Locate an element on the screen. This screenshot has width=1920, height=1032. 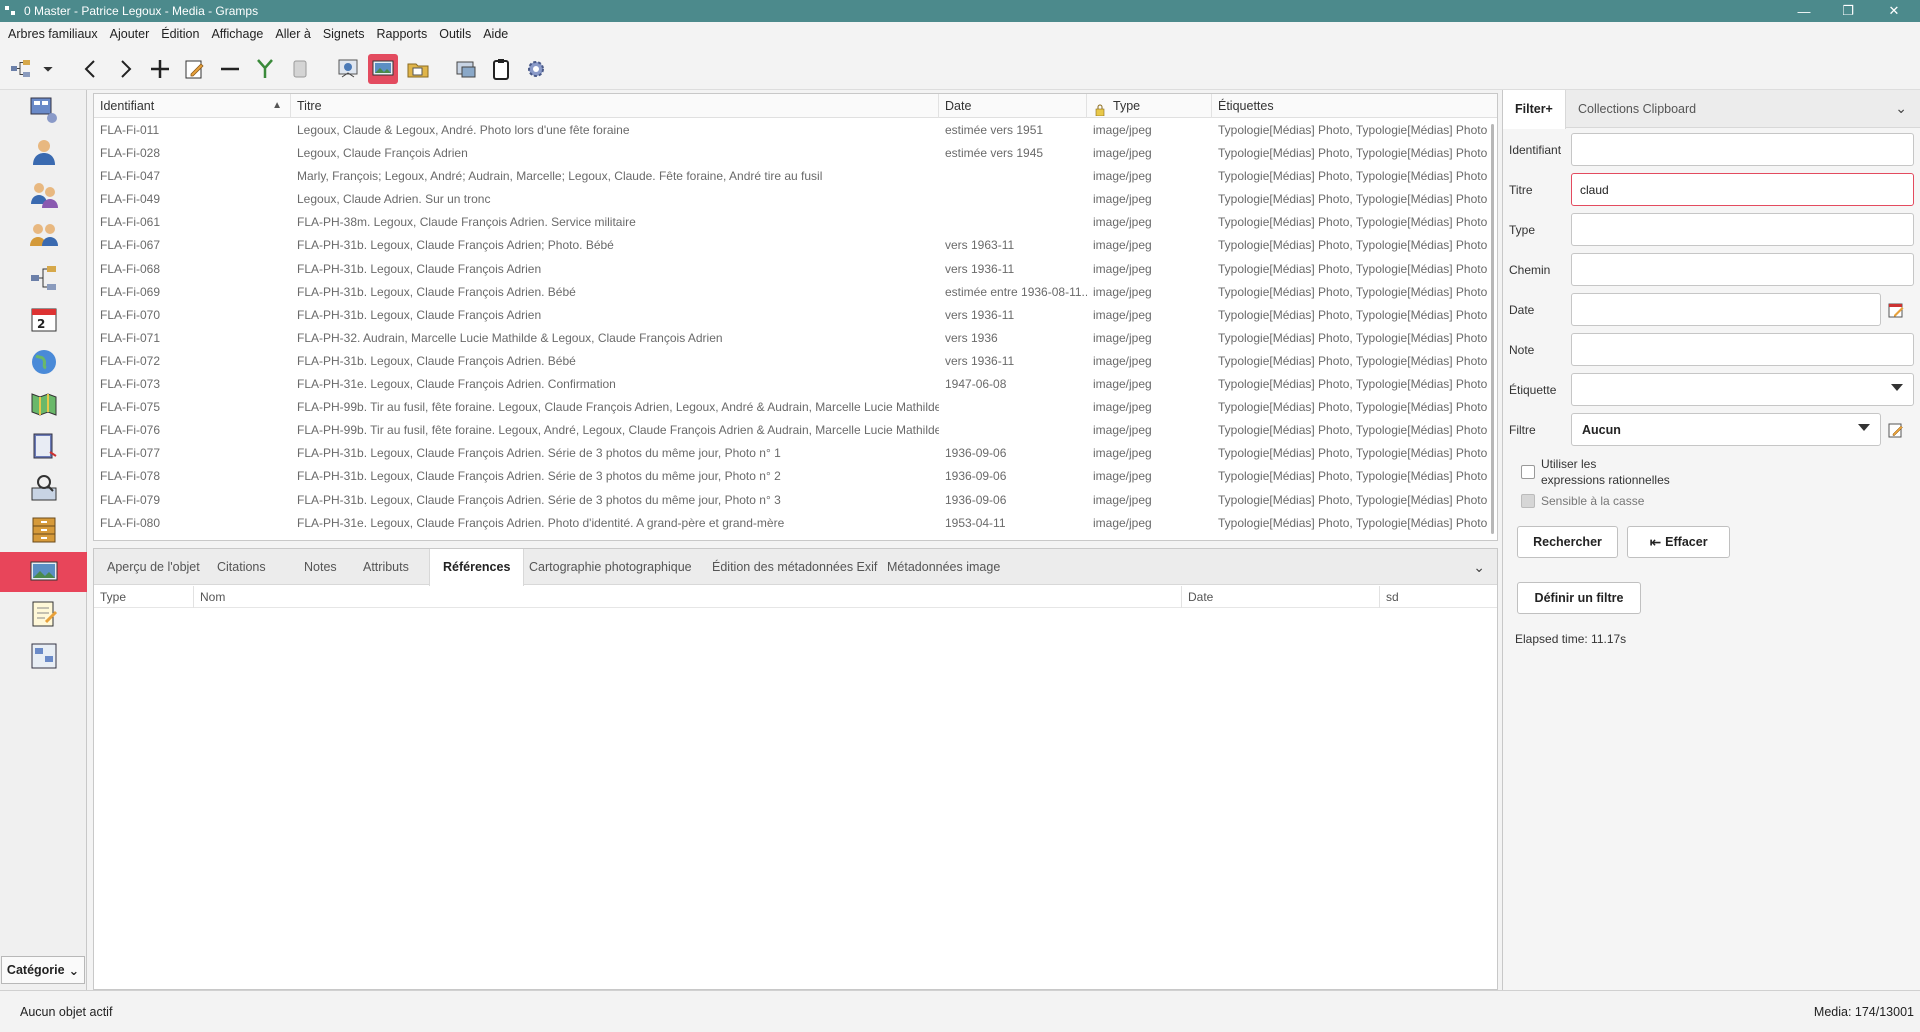
merge-icon is located at coordinates (265, 69).